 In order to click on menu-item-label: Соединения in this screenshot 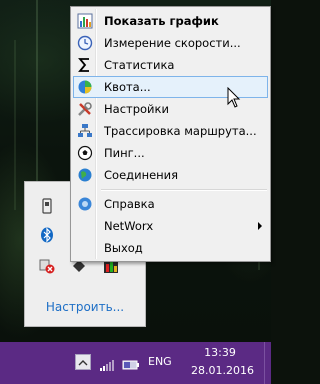, I will do `click(141, 175)`.